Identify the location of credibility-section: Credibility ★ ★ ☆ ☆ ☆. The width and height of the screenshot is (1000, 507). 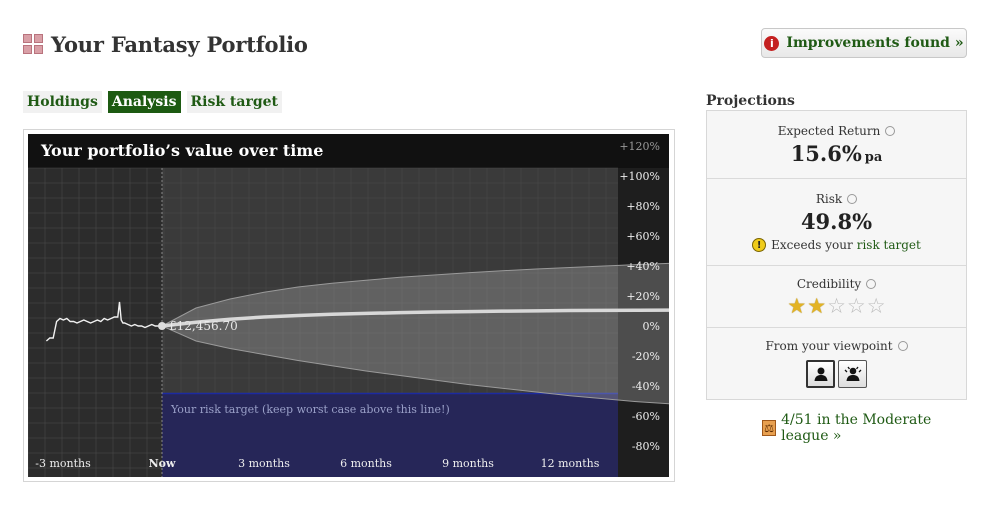
(836, 297).